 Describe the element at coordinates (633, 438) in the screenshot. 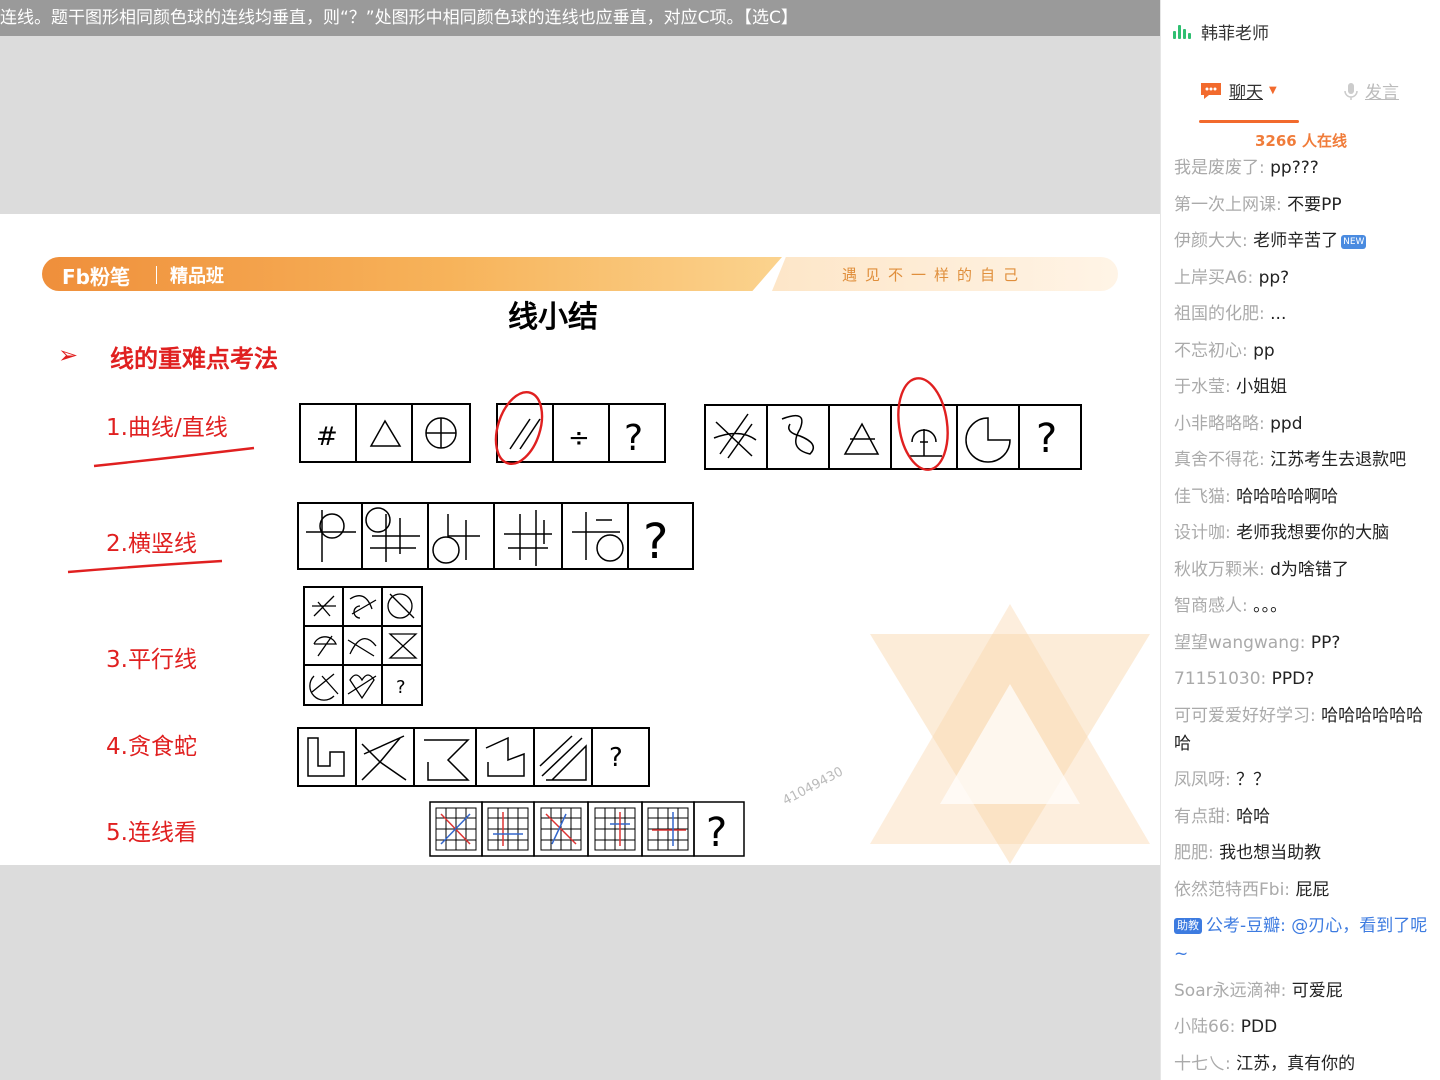

I see `question-mark-1: ?` at that location.